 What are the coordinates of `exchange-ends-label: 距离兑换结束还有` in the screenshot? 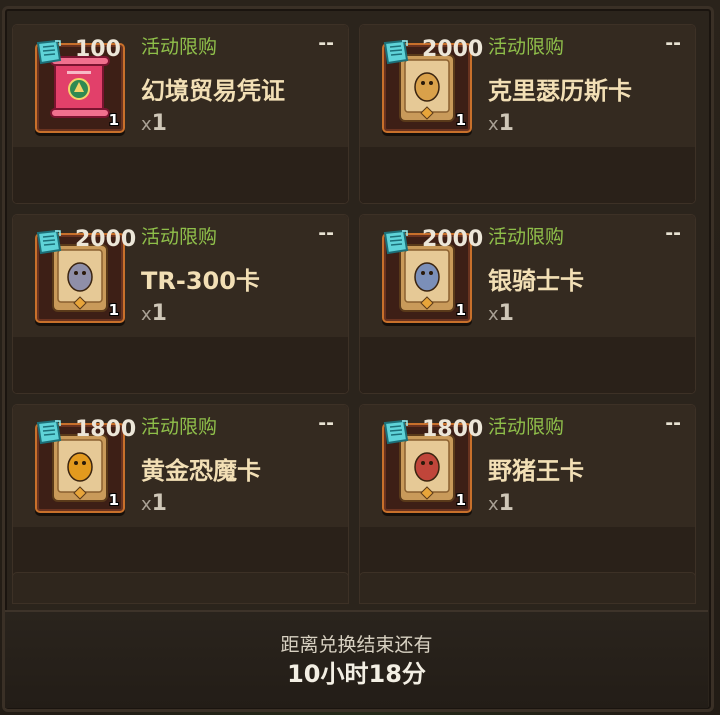 It's located at (356, 645).